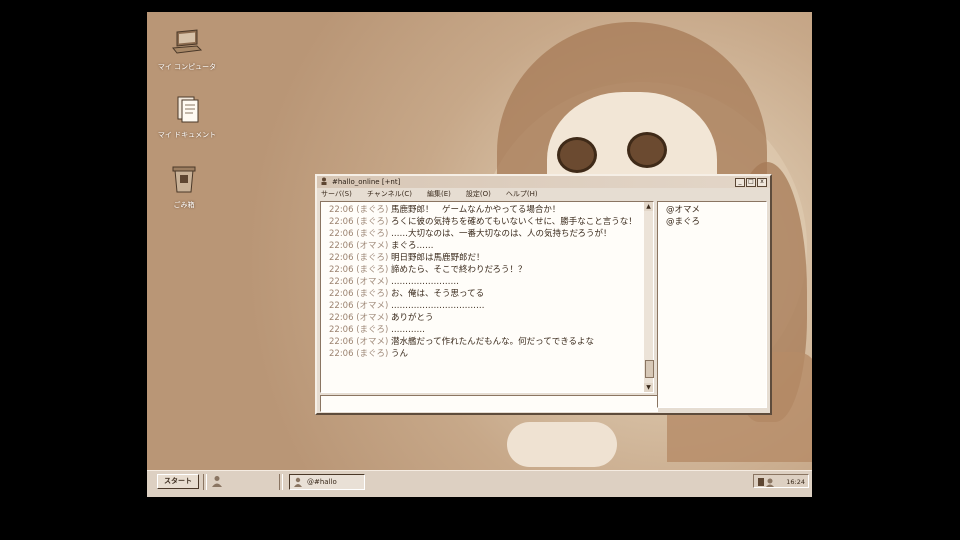  What do you see at coordinates (298, 482) in the screenshot?
I see `chat-app-icon` at bounding box center [298, 482].